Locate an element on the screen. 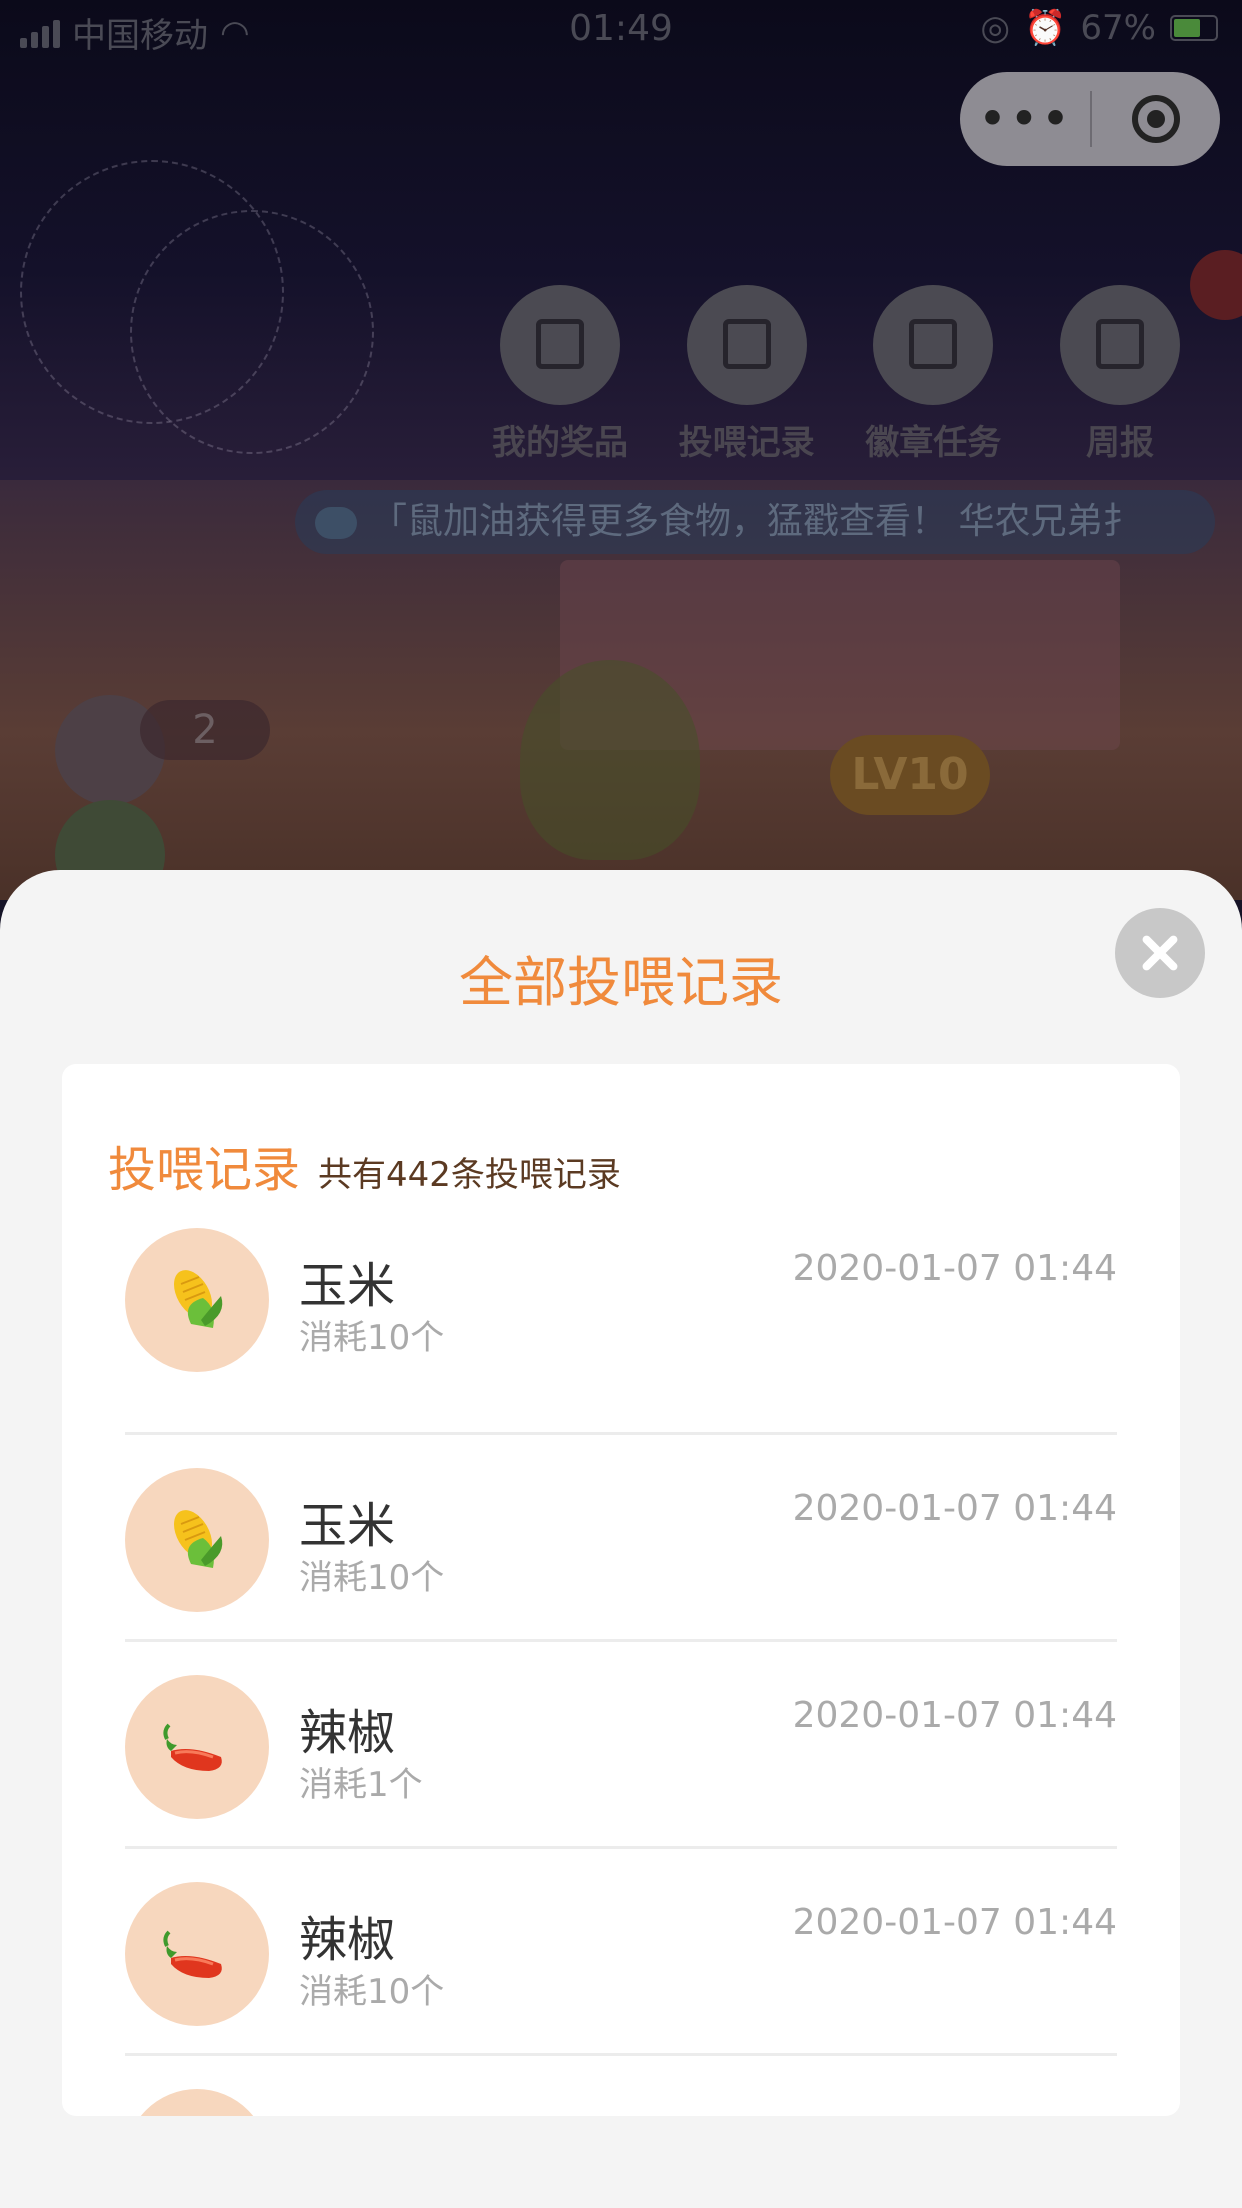  close-miniprogram-button is located at coordinates (1156, 119).